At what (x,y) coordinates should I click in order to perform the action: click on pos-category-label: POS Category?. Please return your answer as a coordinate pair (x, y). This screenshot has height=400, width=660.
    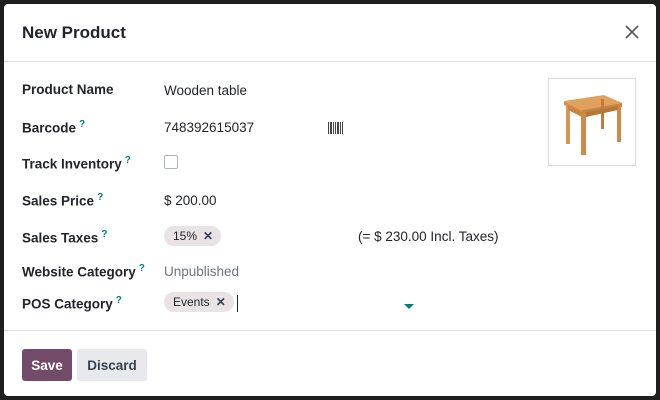
    Looking at the image, I should click on (72, 303).